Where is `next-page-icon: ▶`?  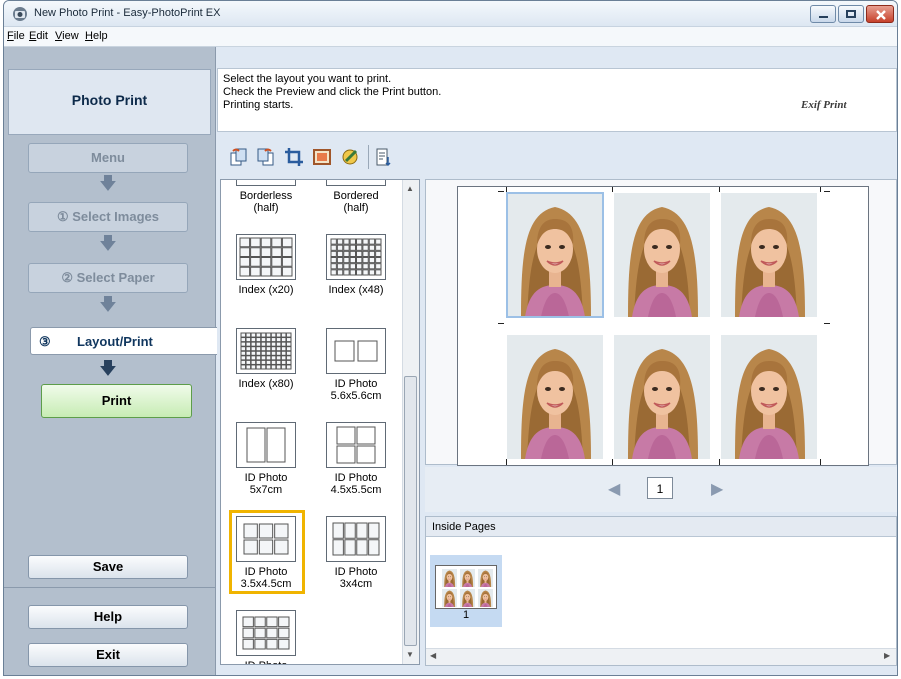 next-page-icon: ▶ is located at coordinates (717, 489).